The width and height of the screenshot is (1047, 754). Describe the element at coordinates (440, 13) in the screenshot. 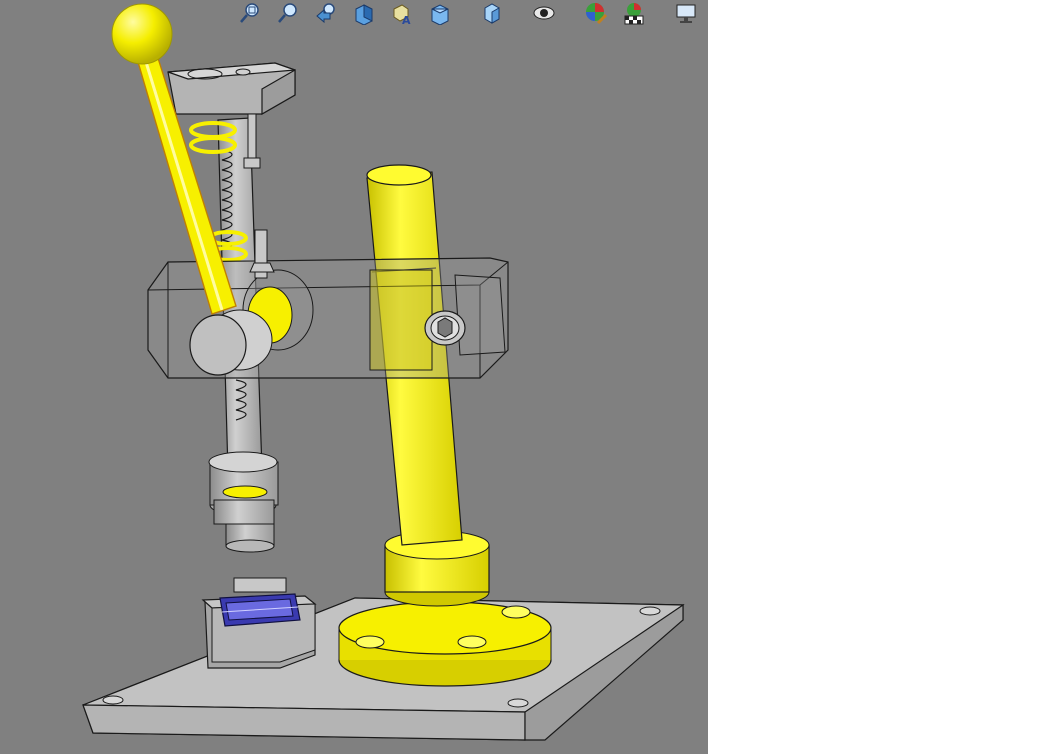

I see `view-orientation-icon` at that location.